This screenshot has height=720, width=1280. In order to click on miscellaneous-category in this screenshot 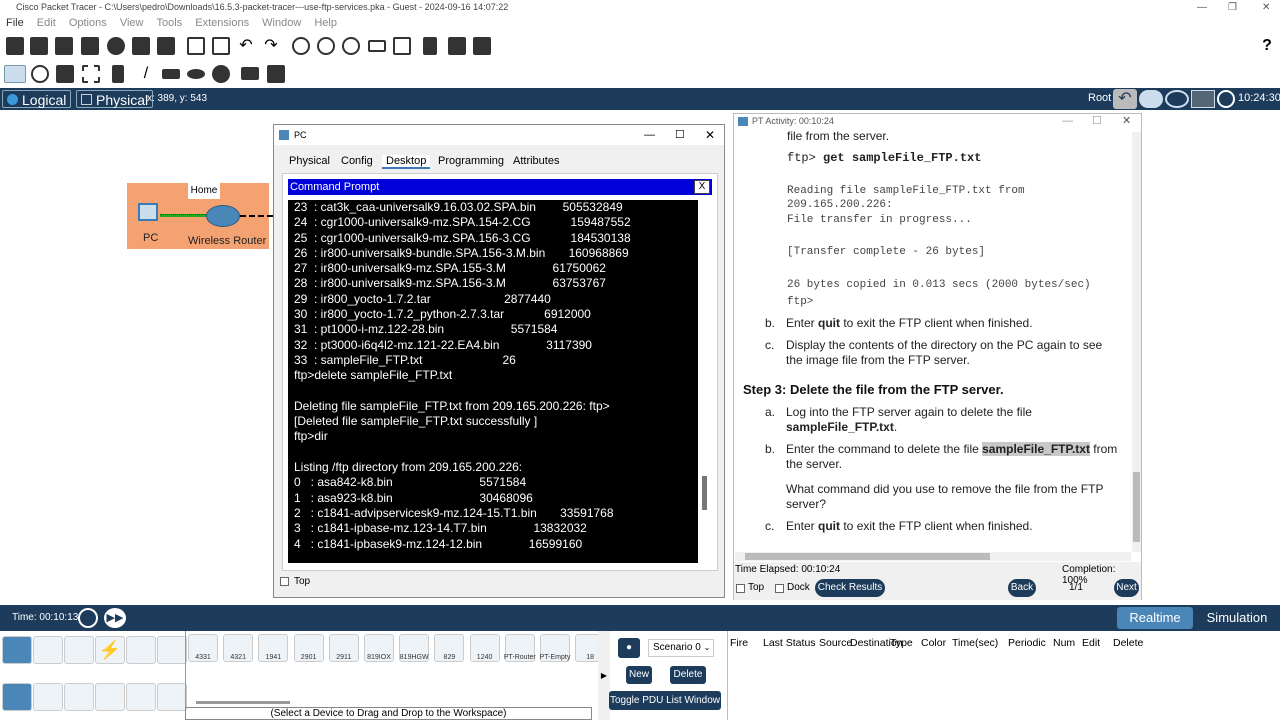, I will do `click(141, 650)`.